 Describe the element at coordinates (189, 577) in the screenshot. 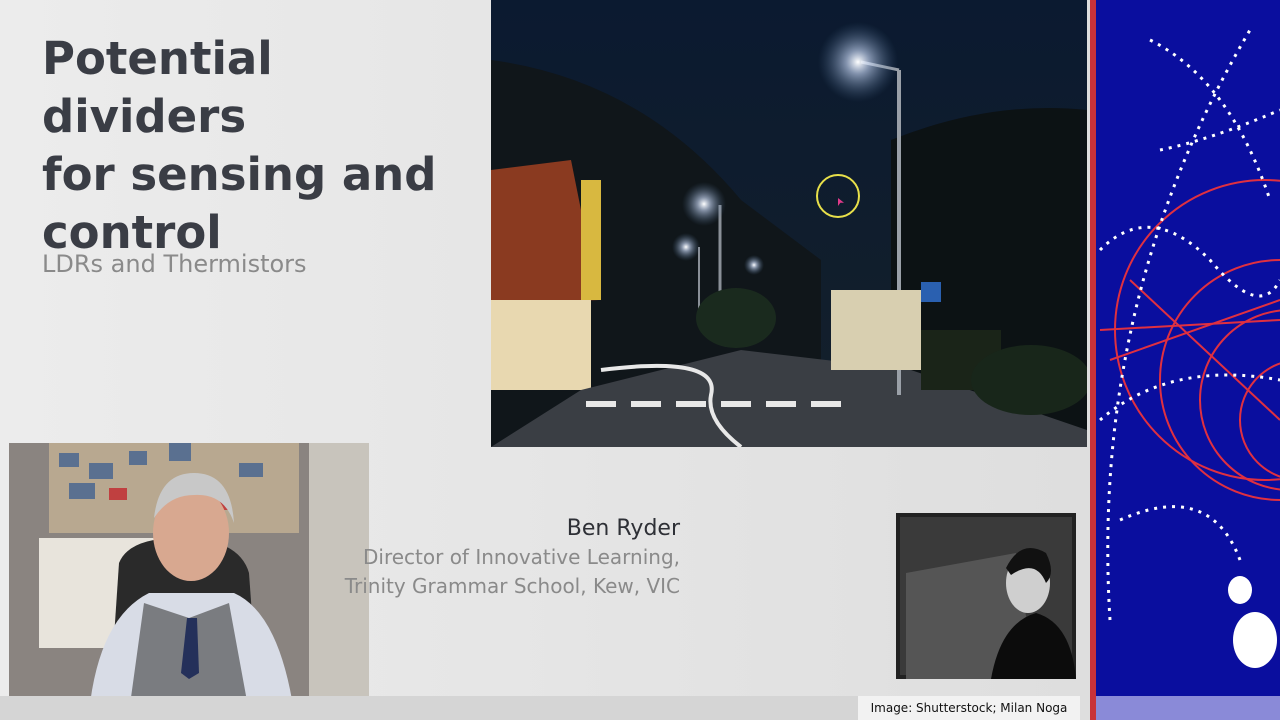

I see `presenter-webcam` at that location.